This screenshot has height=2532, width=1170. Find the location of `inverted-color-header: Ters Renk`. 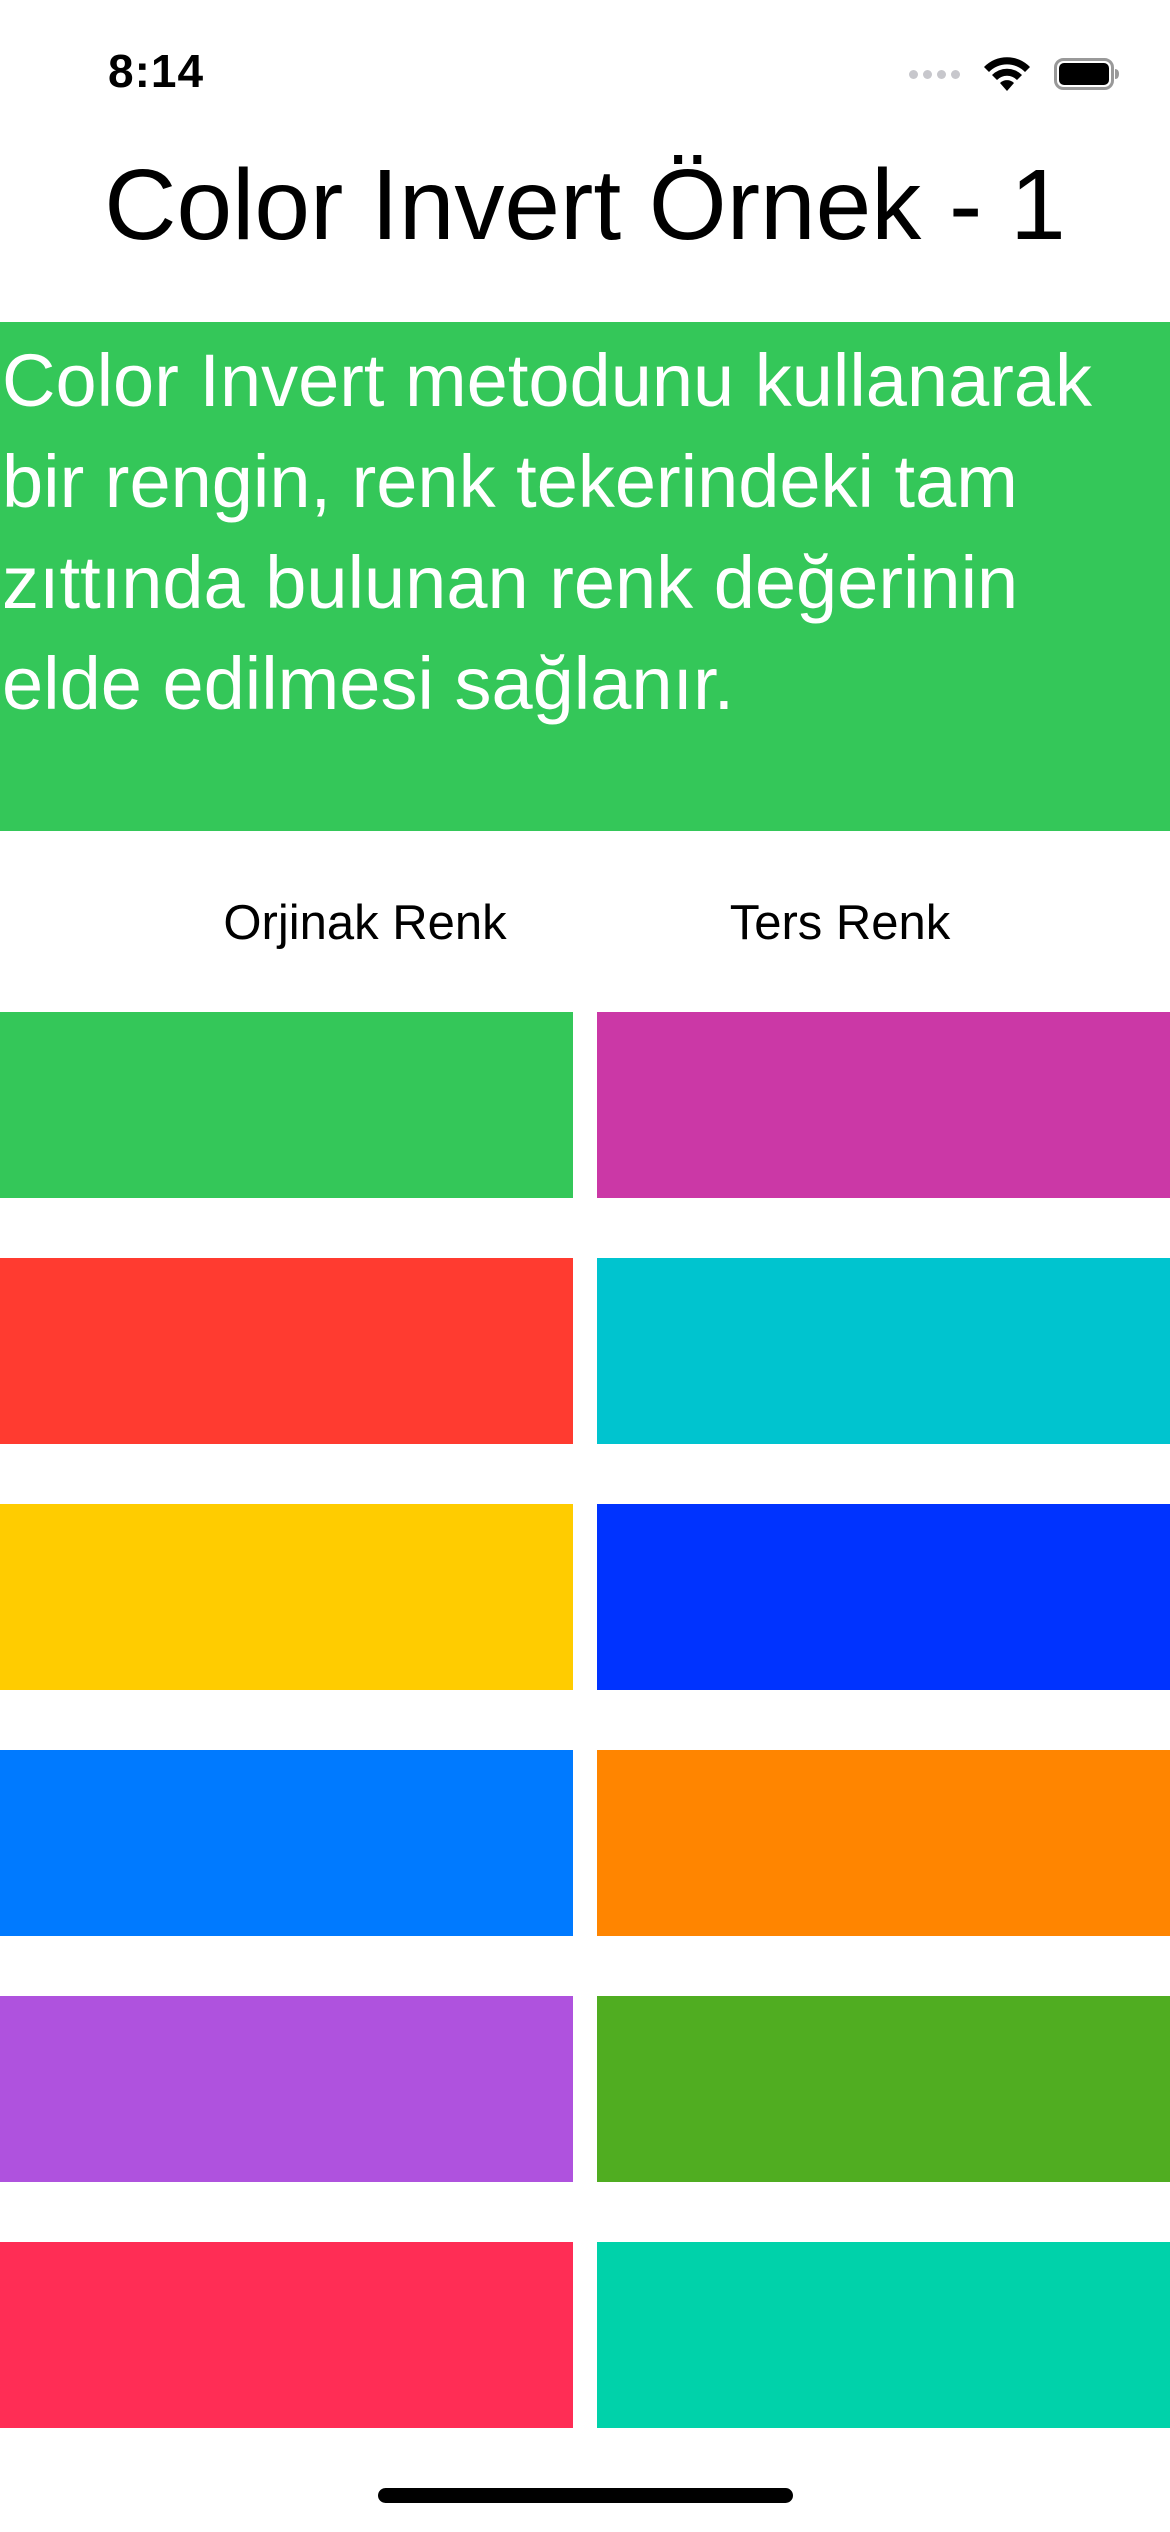

inverted-color-header: Ters Renk is located at coordinates (840, 923).